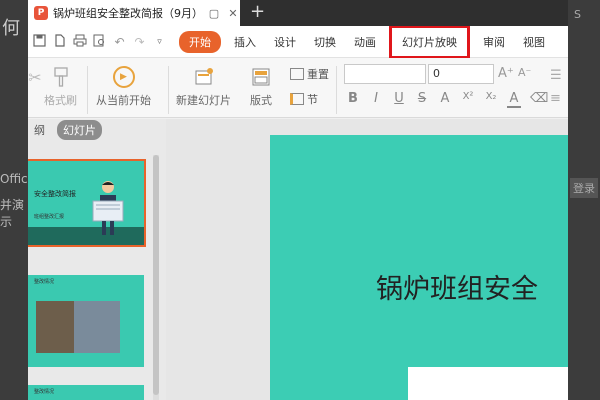 This screenshot has width=600, height=400. Describe the element at coordinates (457, 286) in the screenshot. I see `slide-title-text: 锅炉班组安全` at that location.